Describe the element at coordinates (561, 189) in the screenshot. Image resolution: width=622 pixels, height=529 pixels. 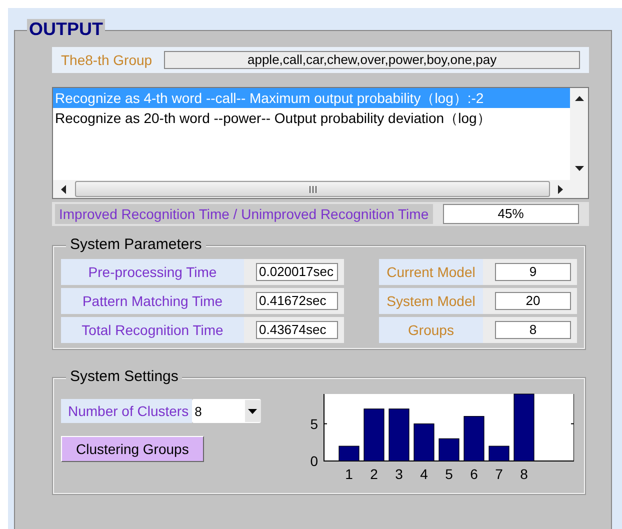
I see `scroll-right-icon` at that location.